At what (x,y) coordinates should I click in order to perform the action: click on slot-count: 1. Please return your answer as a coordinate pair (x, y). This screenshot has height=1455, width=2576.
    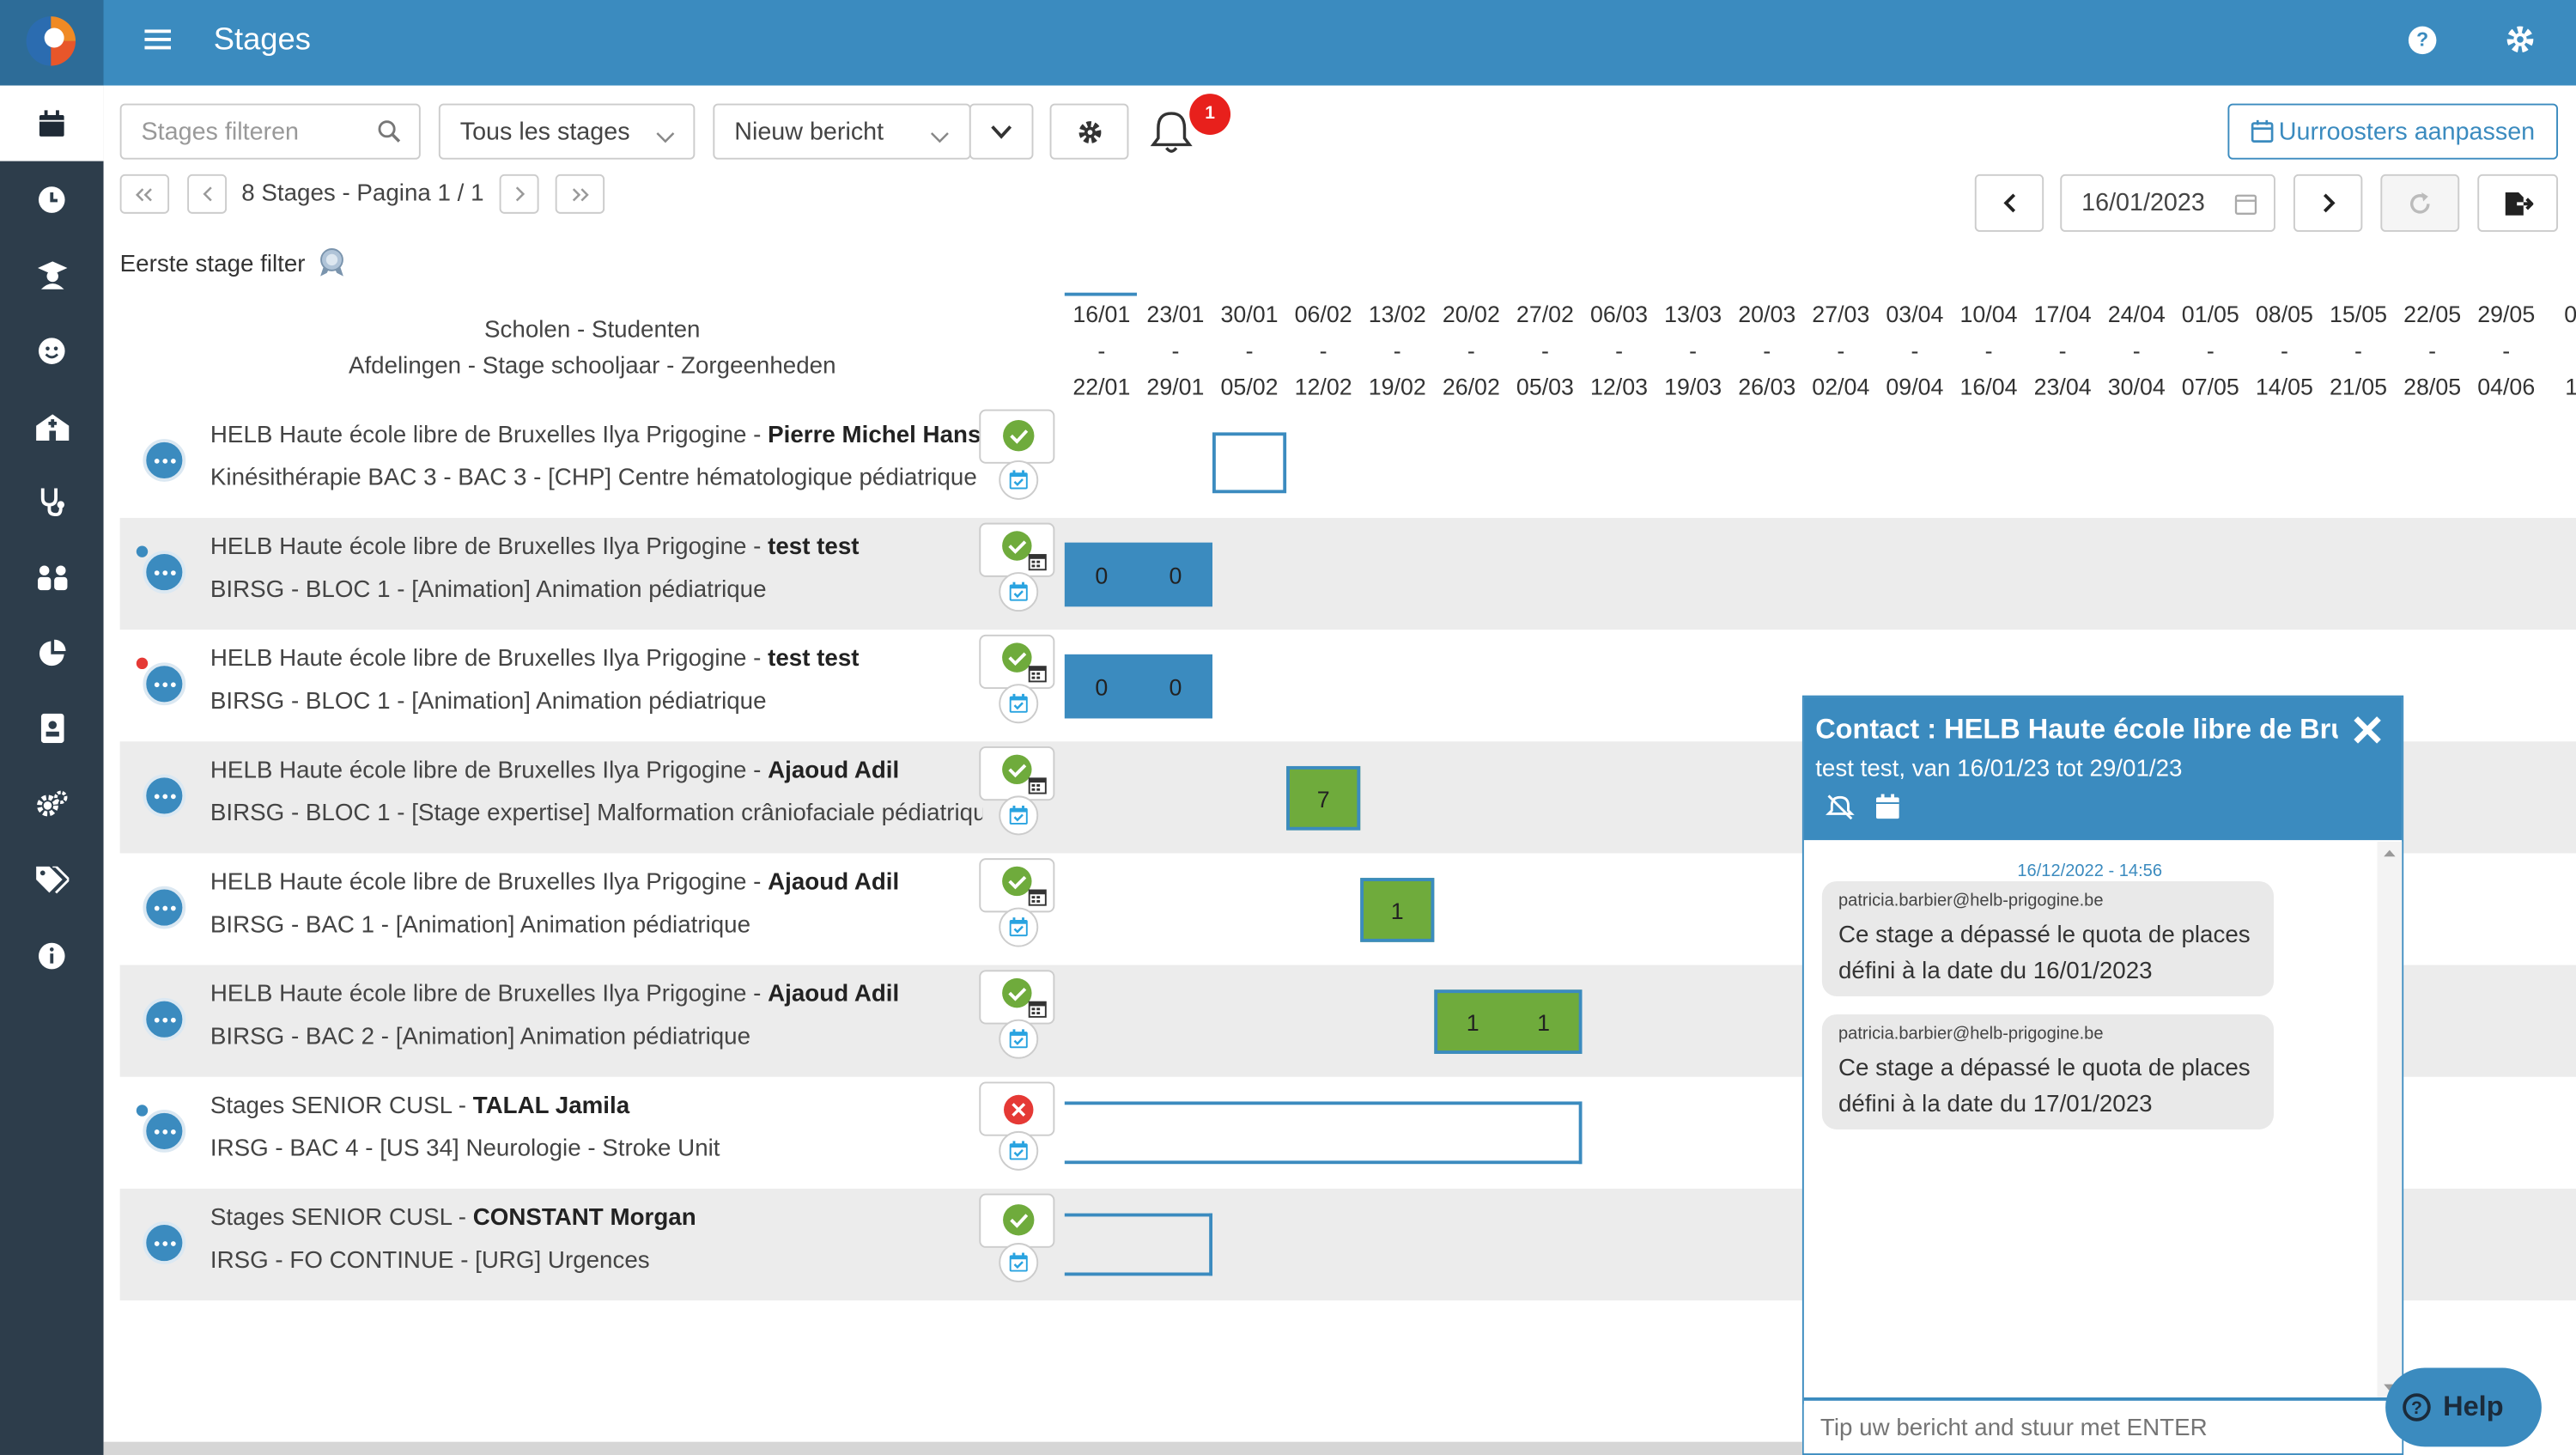
    Looking at the image, I should click on (1397, 910).